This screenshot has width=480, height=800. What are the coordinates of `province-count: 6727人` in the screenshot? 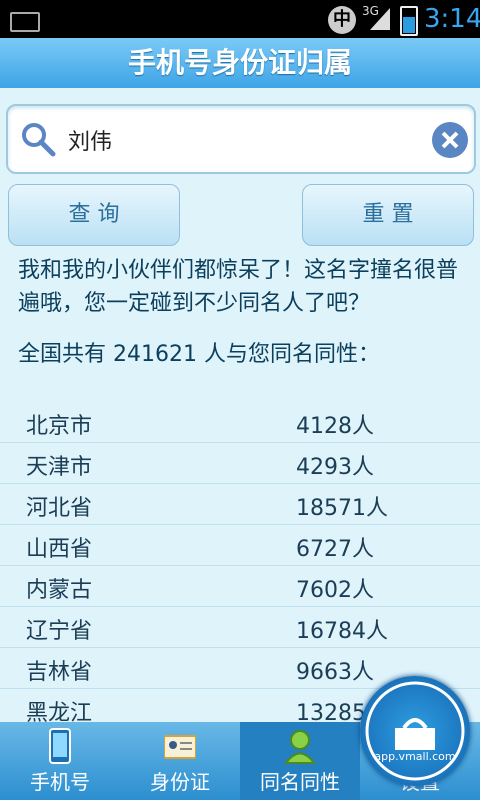 It's located at (335, 549).